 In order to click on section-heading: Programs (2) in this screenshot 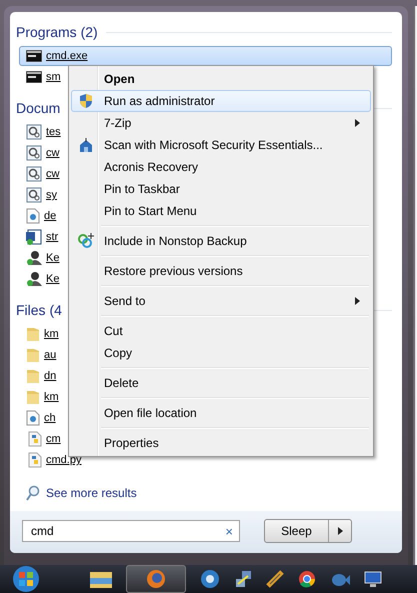, I will do `click(57, 32)`.